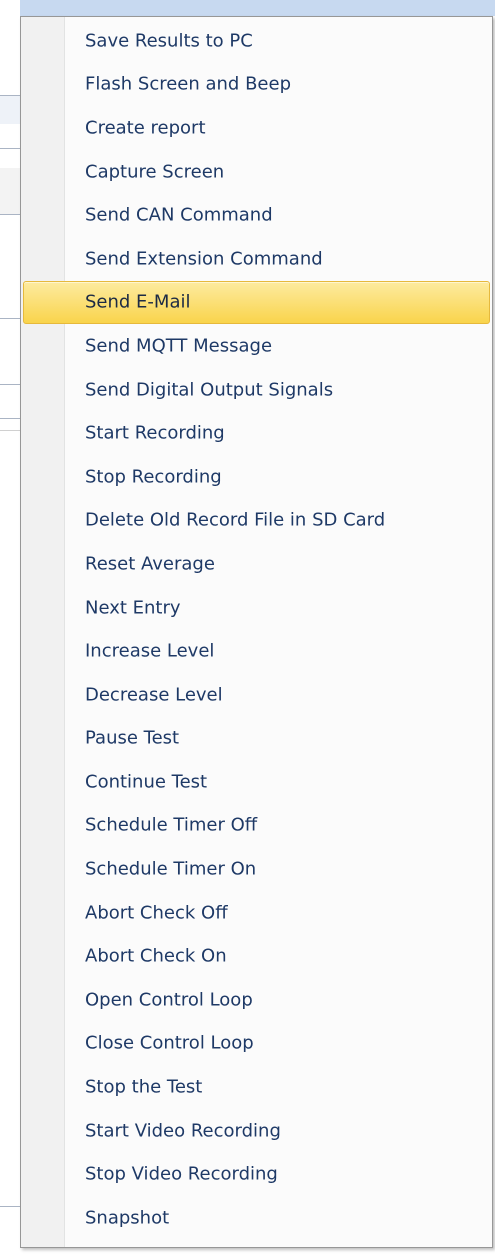 The image size is (495, 1258). I want to click on menu-item: Open Control Loop, so click(256, 1000).